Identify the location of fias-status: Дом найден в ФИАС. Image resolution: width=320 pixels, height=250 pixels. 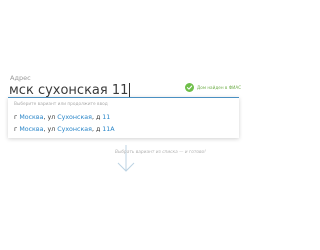
(213, 87).